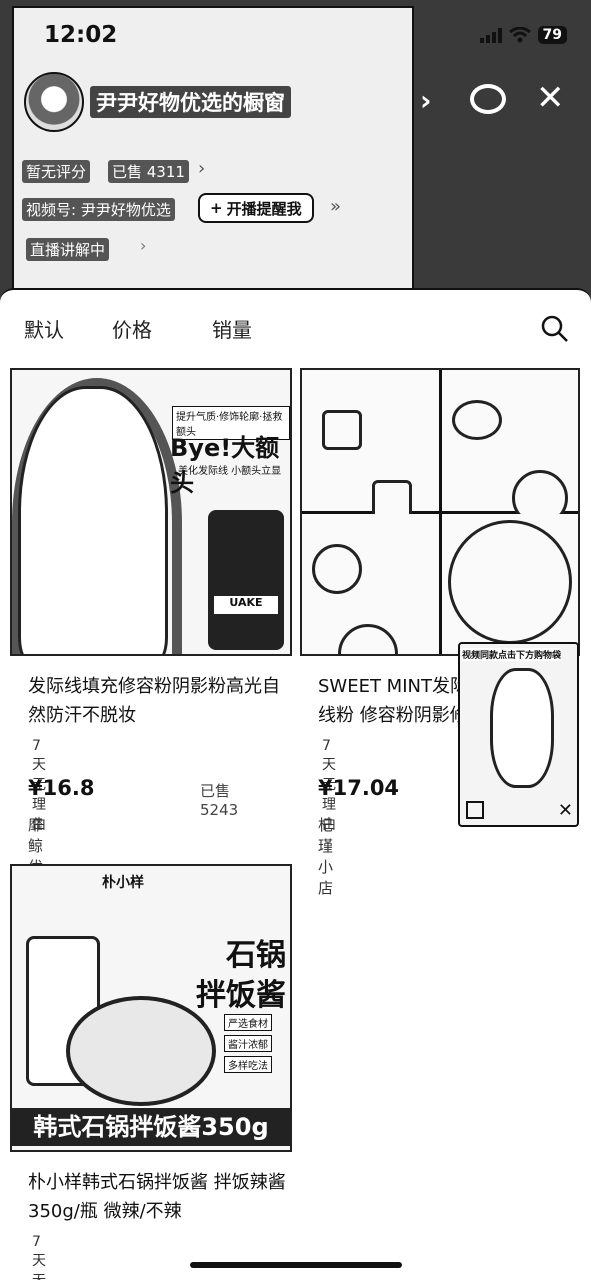 This screenshot has height=1280, width=591. I want to click on search-icon, so click(555, 329).